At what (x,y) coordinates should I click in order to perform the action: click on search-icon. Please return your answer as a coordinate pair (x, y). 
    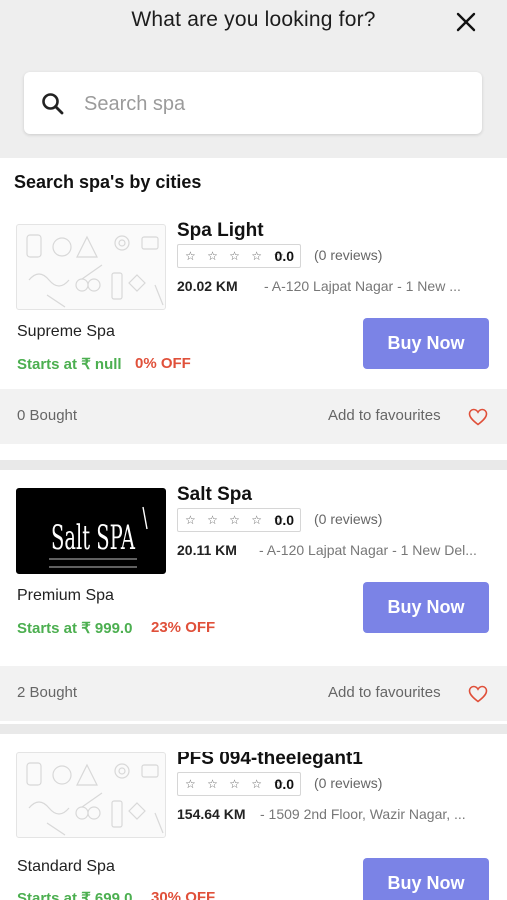
    Looking at the image, I should click on (53, 104).